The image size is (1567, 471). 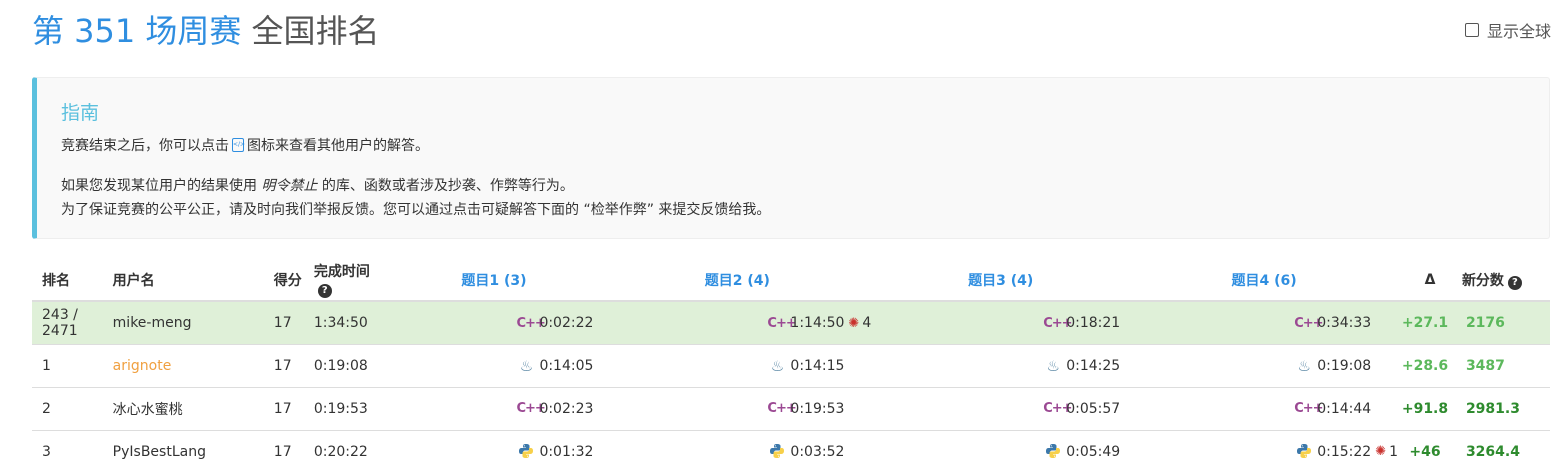 I want to click on guide-line-1-text-b: 图标来查看其他用户的解答。, so click(x=338, y=146).